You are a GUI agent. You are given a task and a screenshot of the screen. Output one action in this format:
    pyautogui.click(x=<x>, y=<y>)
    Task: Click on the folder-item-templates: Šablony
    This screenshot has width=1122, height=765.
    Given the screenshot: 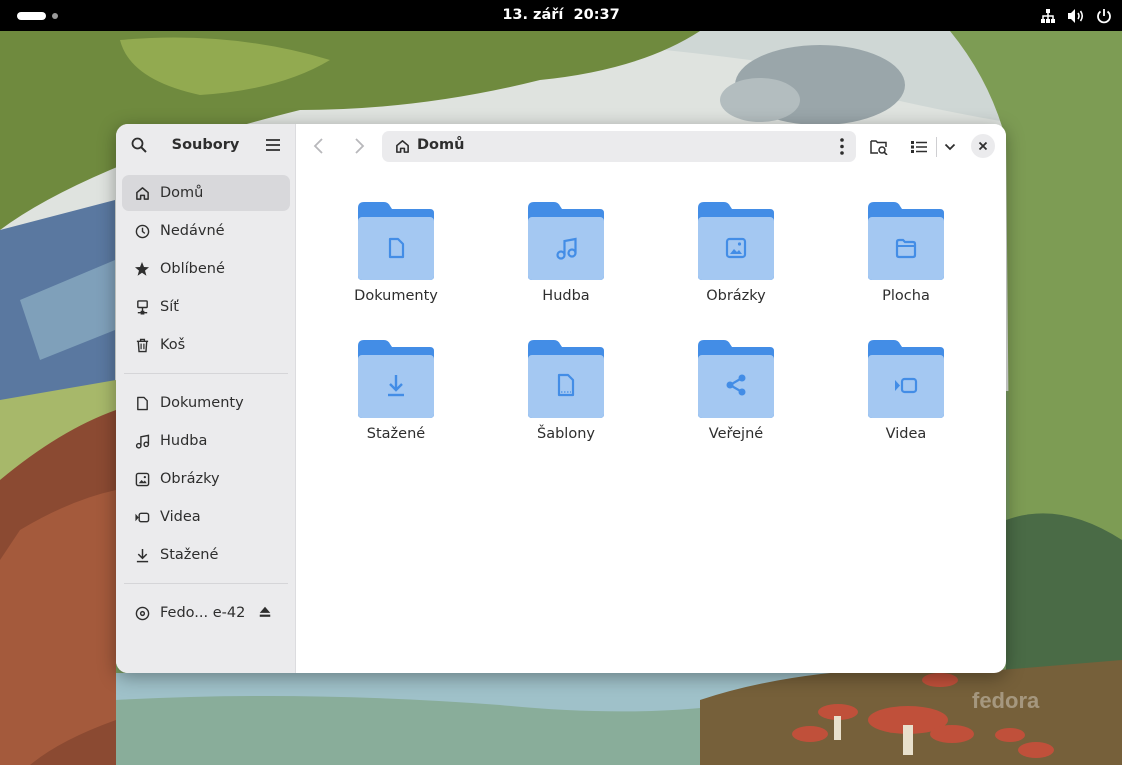 What is the action you would take?
    pyautogui.click(x=566, y=403)
    